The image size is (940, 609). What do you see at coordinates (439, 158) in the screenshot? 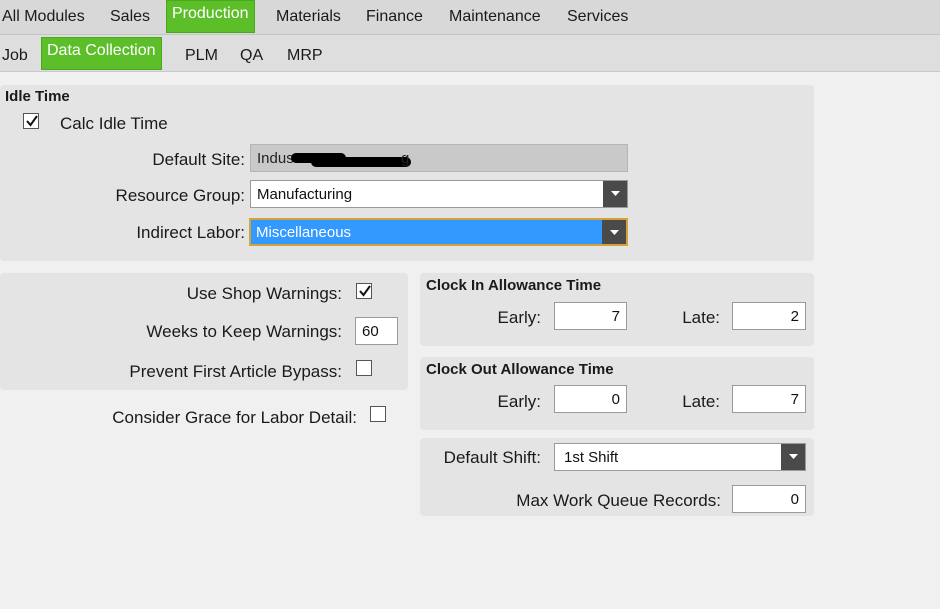
I see `default-site-field: Indust g` at bounding box center [439, 158].